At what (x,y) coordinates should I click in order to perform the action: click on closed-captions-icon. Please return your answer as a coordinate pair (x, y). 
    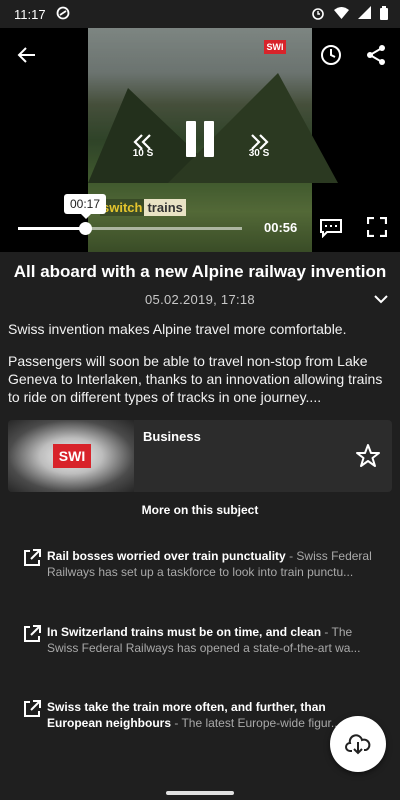
    Looking at the image, I should click on (331, 228).